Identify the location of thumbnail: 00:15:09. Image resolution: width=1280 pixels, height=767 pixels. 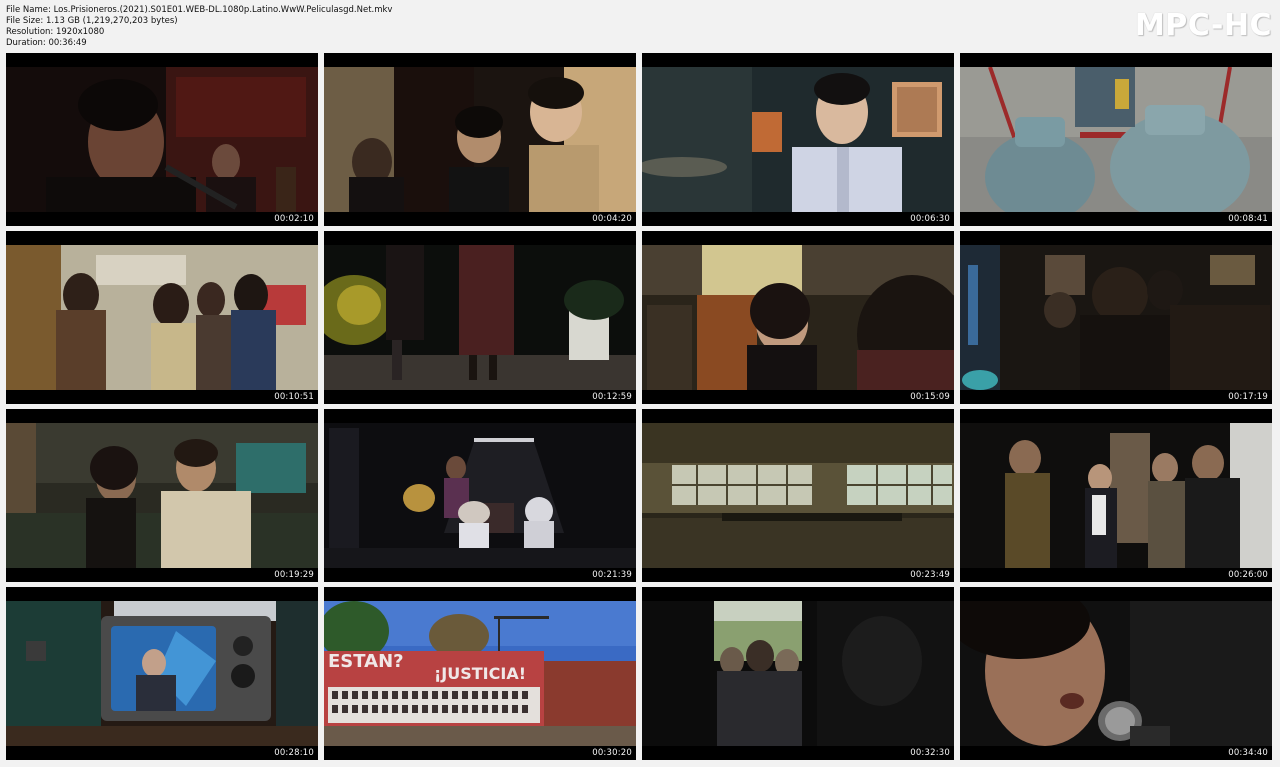
(798, 317).